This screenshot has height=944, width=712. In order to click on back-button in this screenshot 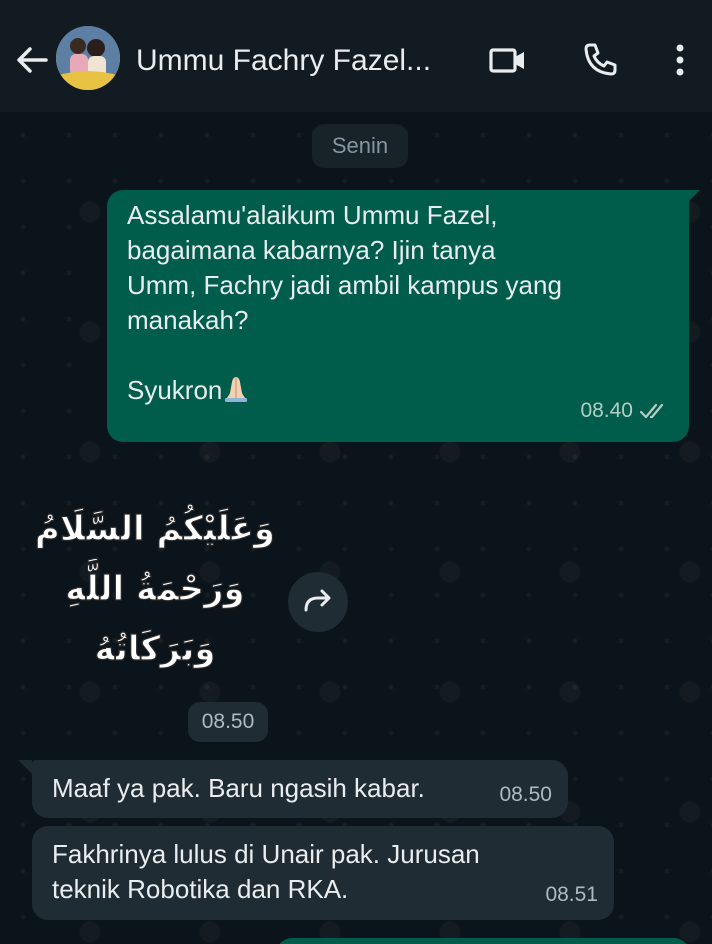, I will do `click(32, 60)`.